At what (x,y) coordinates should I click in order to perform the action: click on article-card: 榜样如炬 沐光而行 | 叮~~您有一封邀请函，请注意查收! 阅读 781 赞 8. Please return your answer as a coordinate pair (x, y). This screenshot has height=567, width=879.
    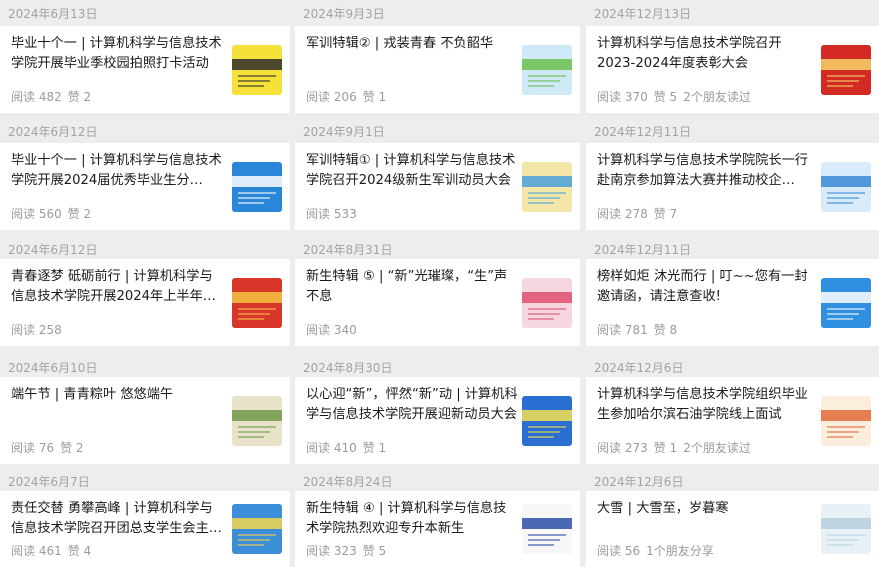
    Looking at the image, I should click on (732, 302).